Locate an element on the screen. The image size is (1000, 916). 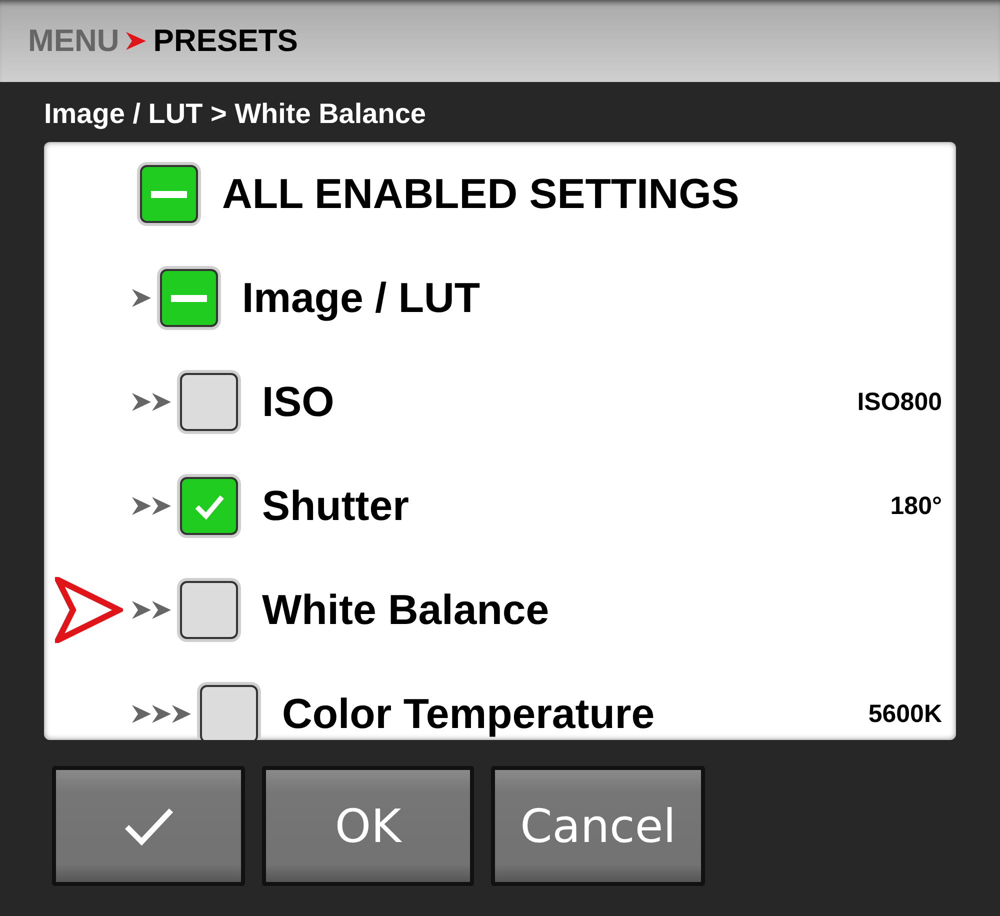
setting-label: ALL ENABLED SETTINGS is located at coordinates (481, 194).